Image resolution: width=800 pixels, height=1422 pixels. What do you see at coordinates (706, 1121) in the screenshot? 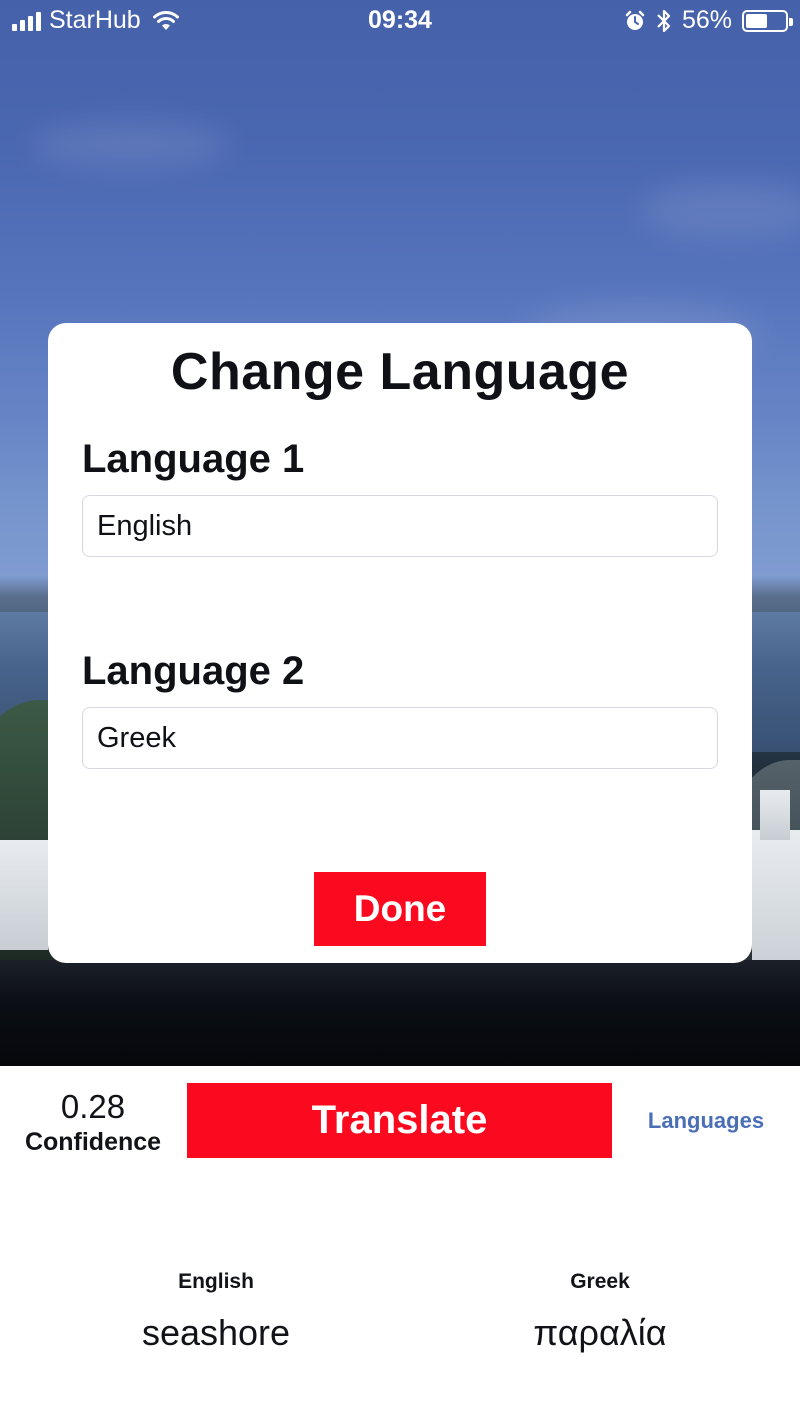
I see `languages-button: Languages` at bounding box center [706, 1121].